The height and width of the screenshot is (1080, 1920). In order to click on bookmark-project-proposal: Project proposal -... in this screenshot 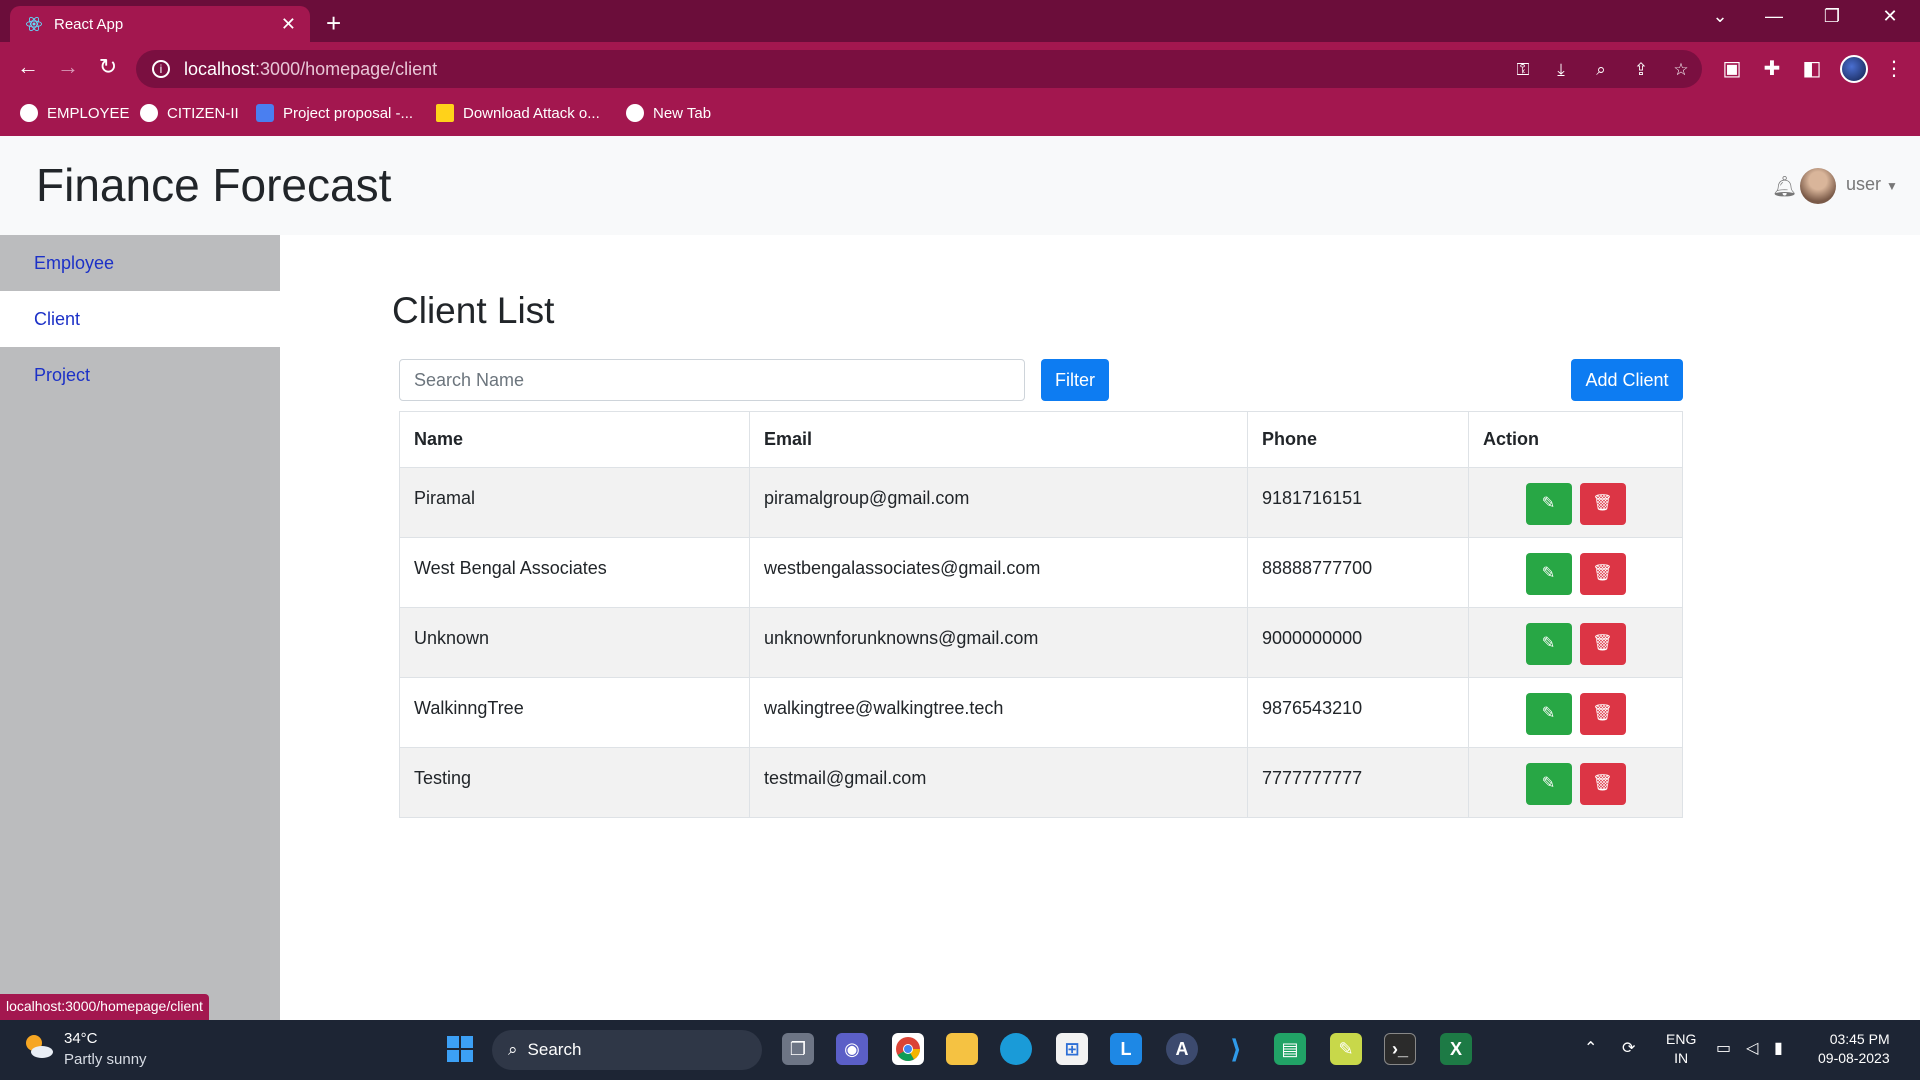, I will do `click(334, 113)`.